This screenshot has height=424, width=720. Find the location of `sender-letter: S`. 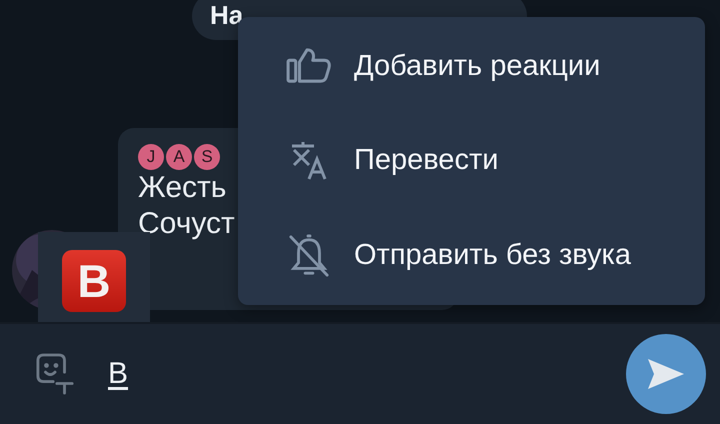

sender-letter: S is located at coordinates (207, 157).